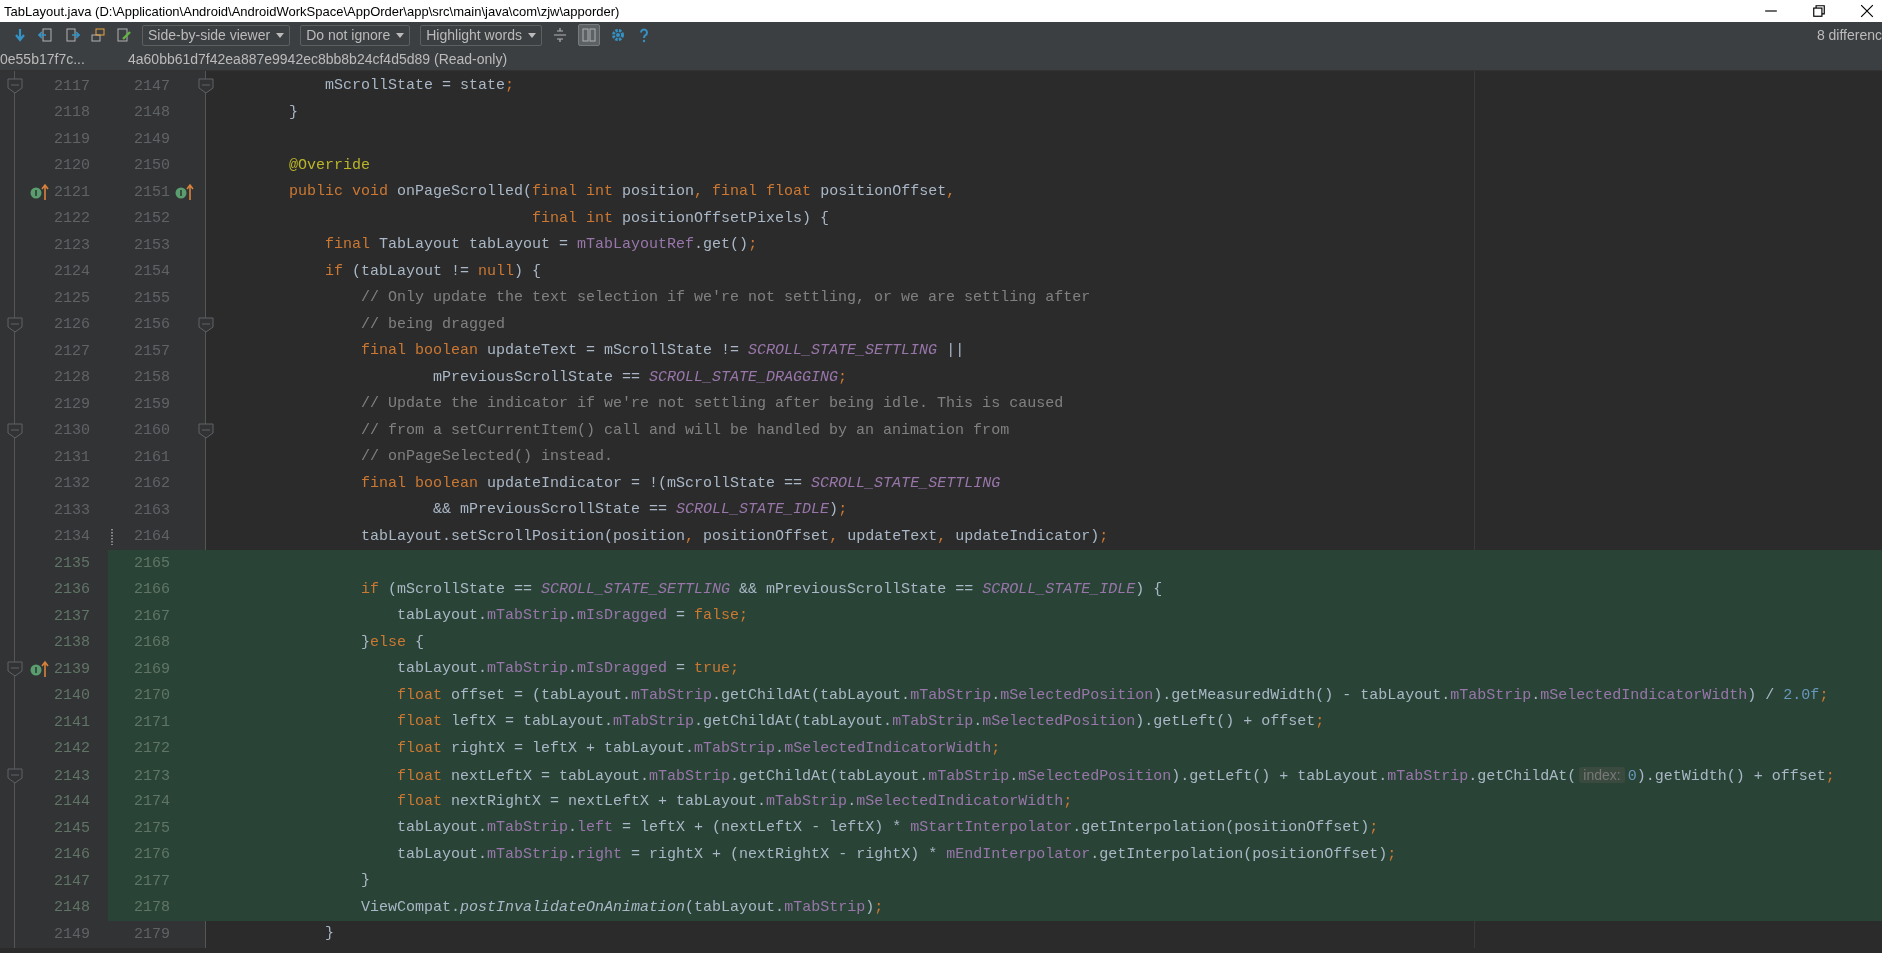 This screenshot has height=953, width=1882. What do you see at coordinates (1867, 11) in the screenshot?
I see `close-icon` at bounding box center [1867, 11].